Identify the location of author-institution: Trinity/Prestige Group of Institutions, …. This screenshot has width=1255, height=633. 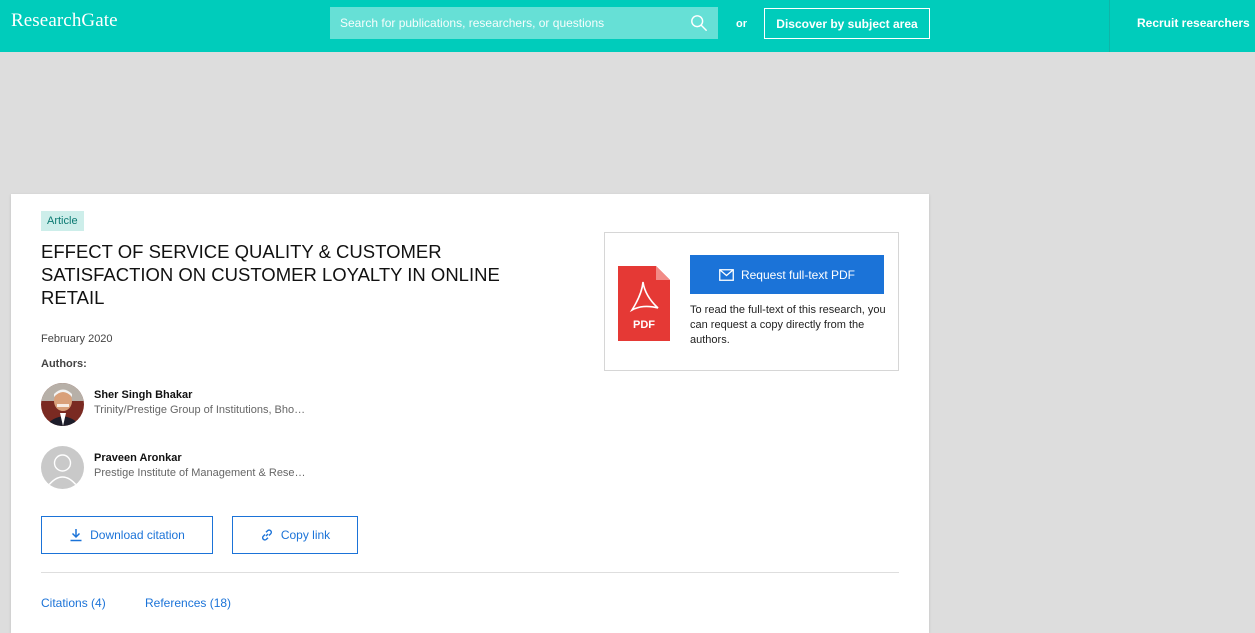
(200, 410).